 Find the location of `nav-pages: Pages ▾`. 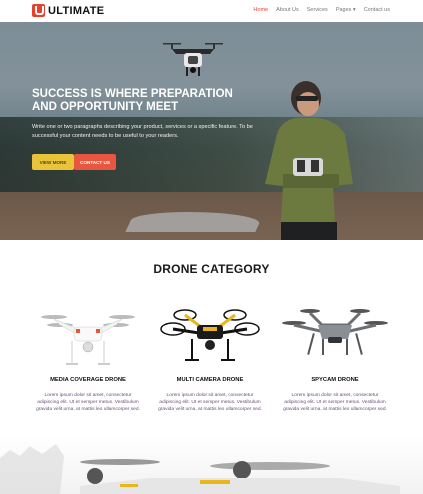

nav-pages: Pages ▾ is located at coordinates (346, 10).